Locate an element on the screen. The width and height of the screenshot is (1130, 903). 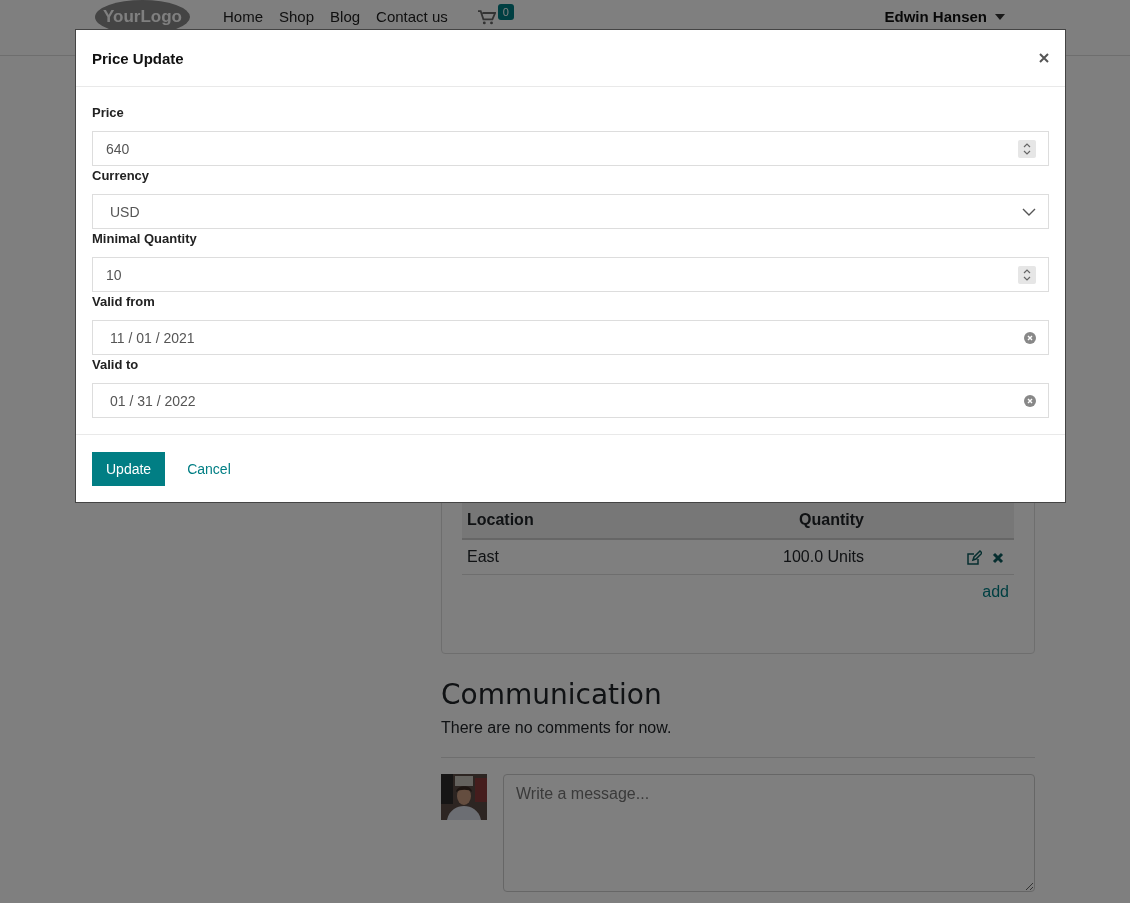
date-field: 11 / 01 / 2021 is located at coordinates (570, 337).